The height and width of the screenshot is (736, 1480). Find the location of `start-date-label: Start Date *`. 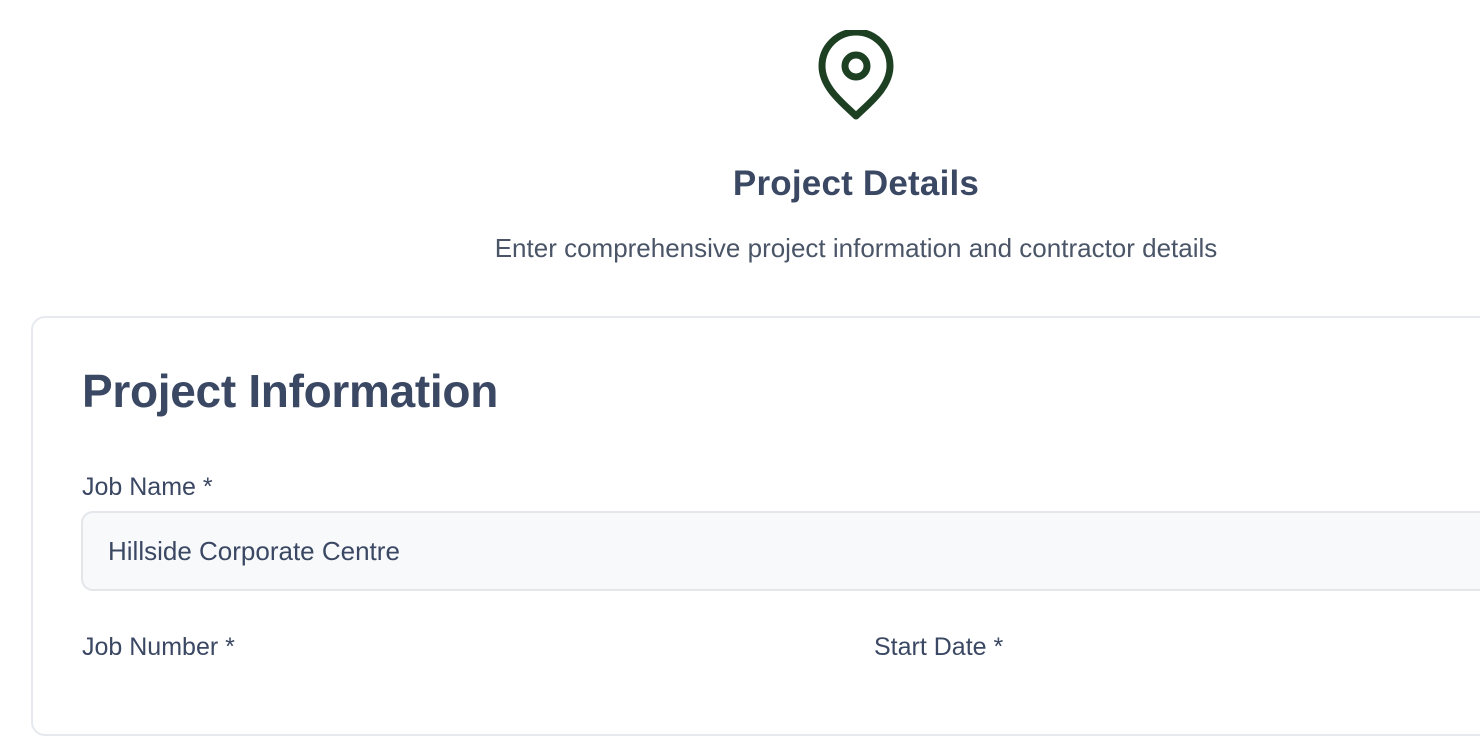

start-date-label: Start Date * is located at coordinates (939, 647).